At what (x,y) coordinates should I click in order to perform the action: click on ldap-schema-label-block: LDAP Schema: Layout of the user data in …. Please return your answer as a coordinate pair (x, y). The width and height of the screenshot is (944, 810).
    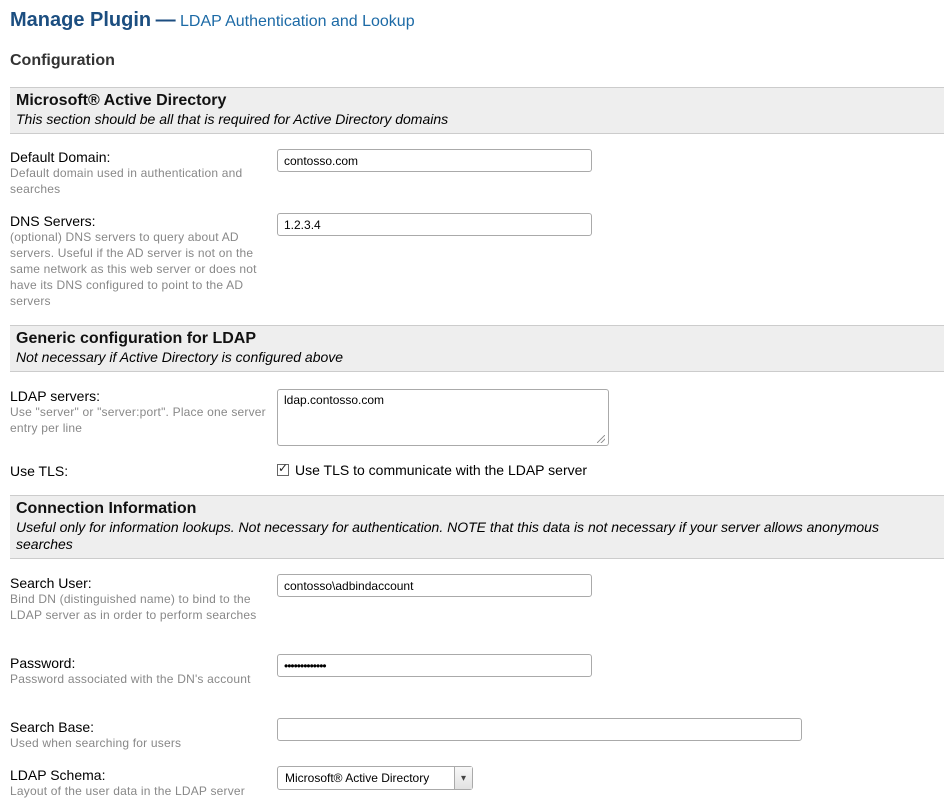
    Looking at the image, I should click on (138, 783).